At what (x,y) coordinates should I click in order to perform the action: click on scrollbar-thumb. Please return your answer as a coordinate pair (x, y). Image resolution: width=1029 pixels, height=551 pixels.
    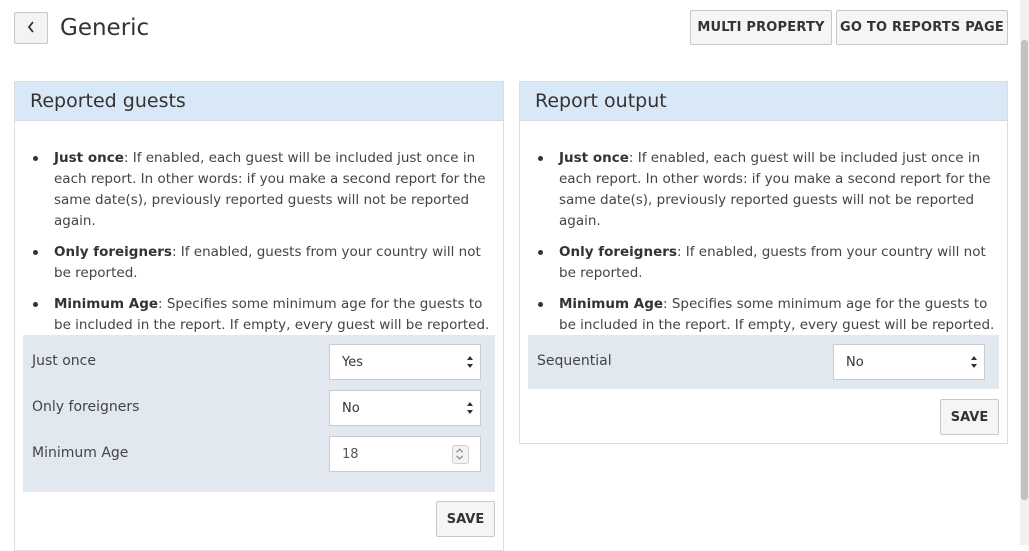
    Looking at the image, I should click on (1024, 270).